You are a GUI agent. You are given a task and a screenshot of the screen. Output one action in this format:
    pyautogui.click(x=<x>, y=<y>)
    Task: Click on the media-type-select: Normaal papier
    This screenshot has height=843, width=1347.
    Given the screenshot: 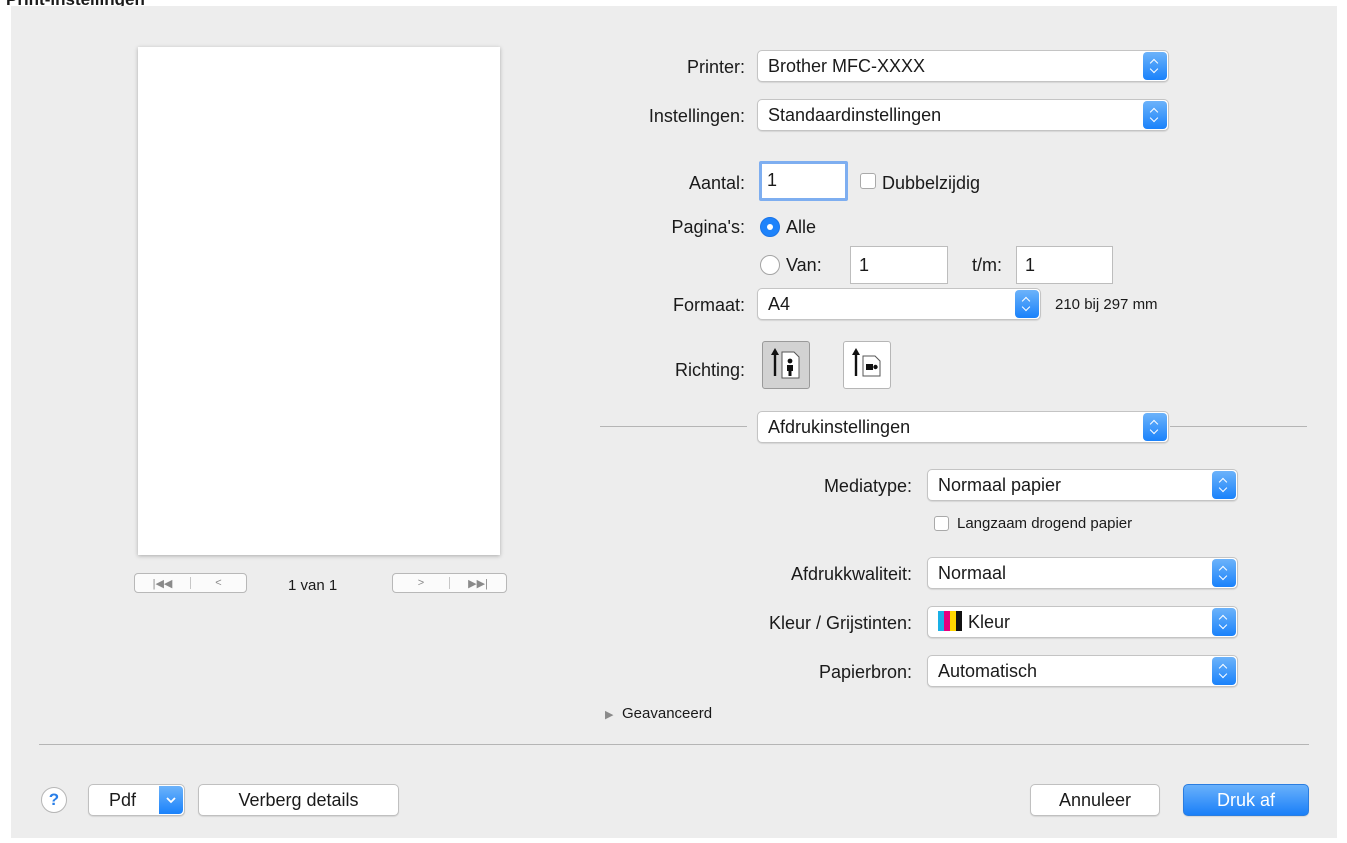 What is the action you would take?
    pyautogui.click(x=1082, y=485)
    